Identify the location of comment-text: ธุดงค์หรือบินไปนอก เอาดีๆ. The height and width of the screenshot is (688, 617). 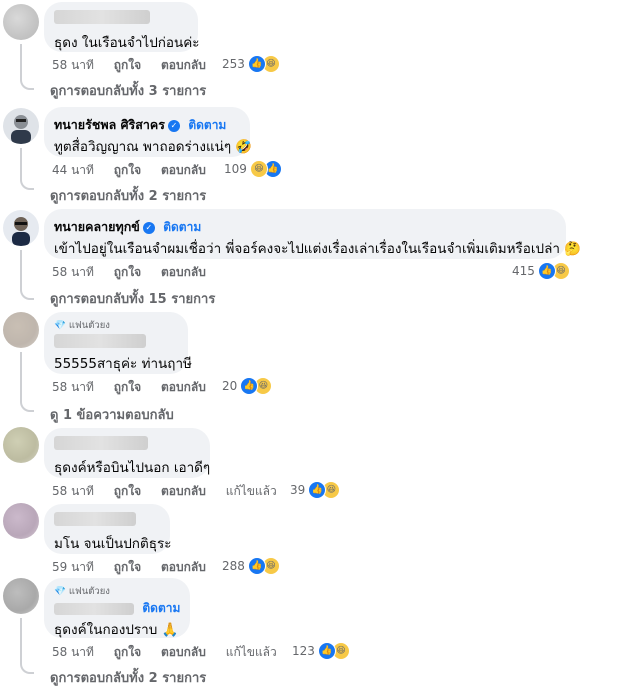
(132, 468).